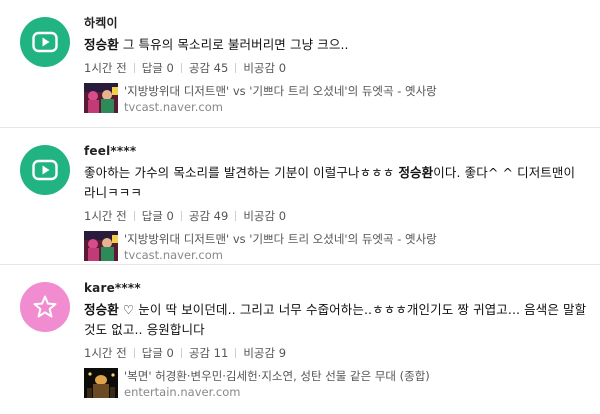 The width and height of the screenshot is (600, 414). What do you see at coordinates (101, 383) in the screenshot?
I see `article-thumbnail` at bounding box center [101, 383].